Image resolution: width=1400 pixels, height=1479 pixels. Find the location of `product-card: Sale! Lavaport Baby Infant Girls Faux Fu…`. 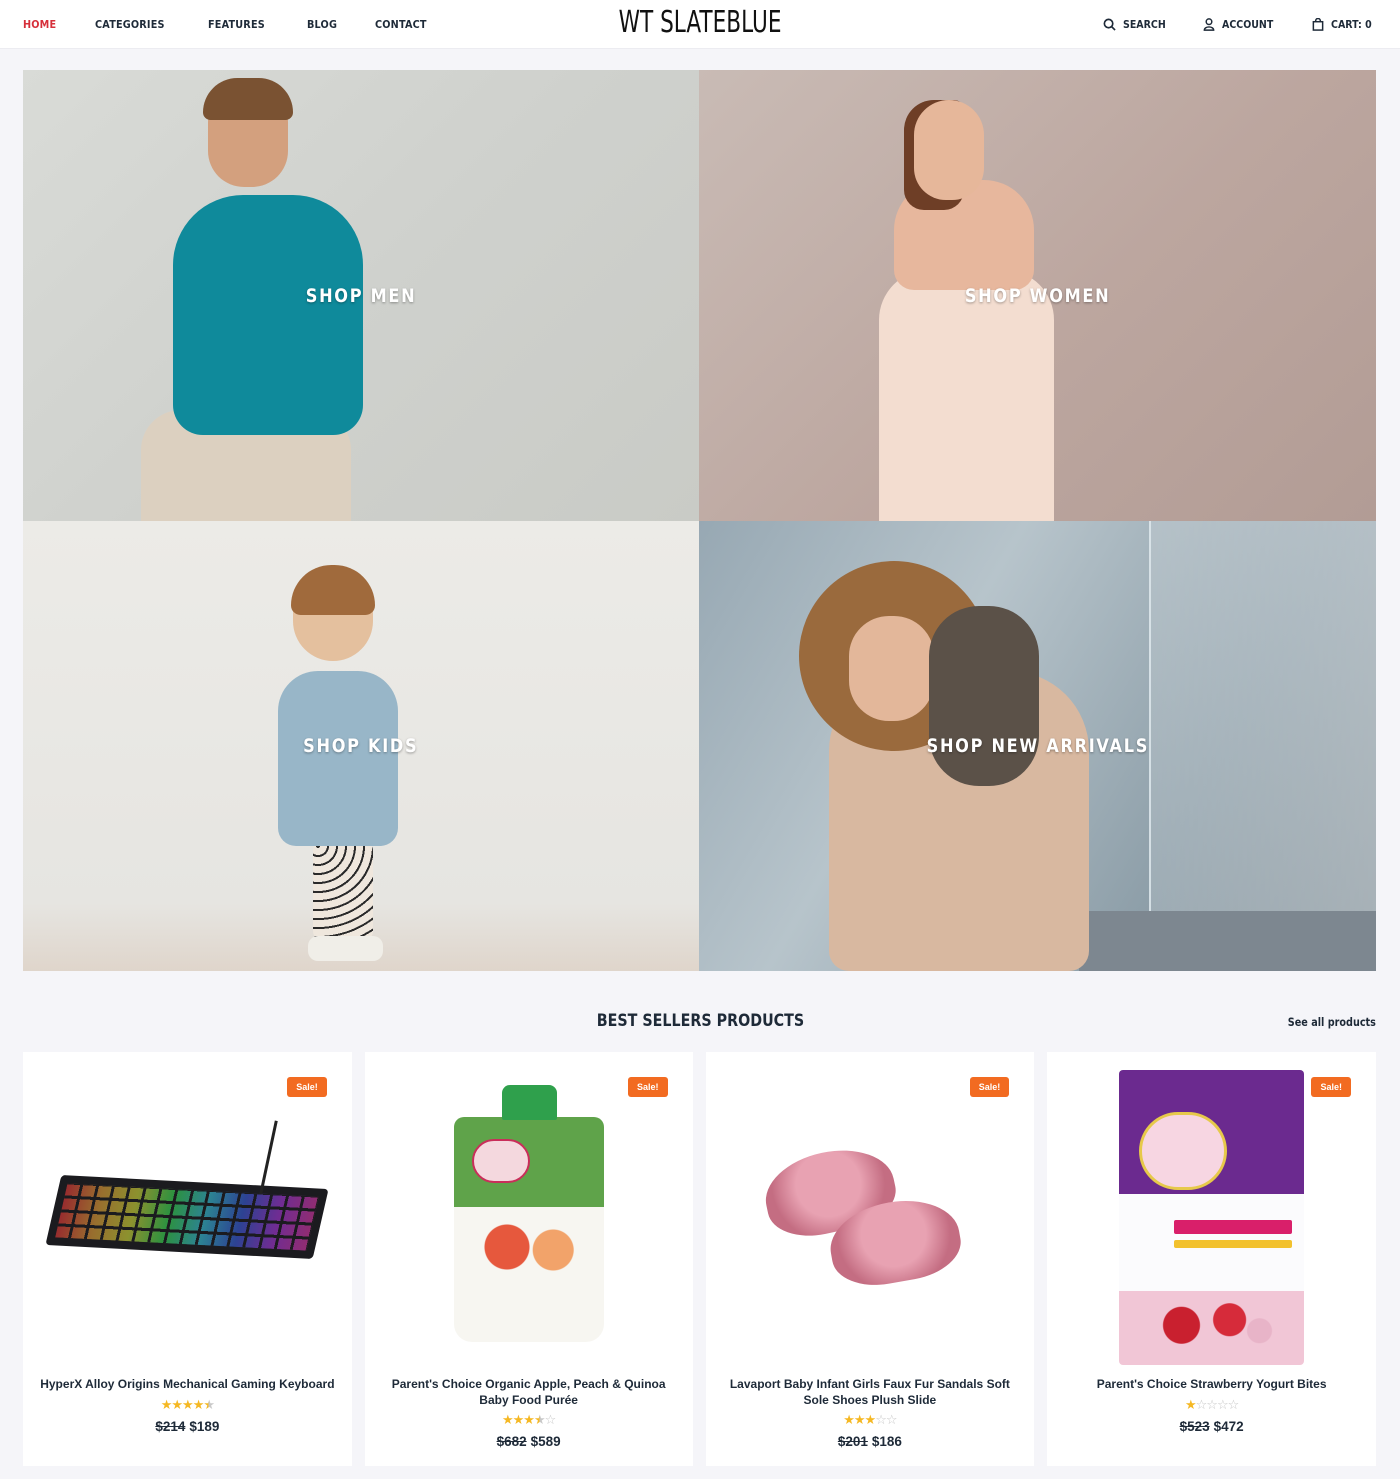

product-card: Sale! Lavaport Baby Infant Girls Faux Fu… is located at coordinates (870, 1259).